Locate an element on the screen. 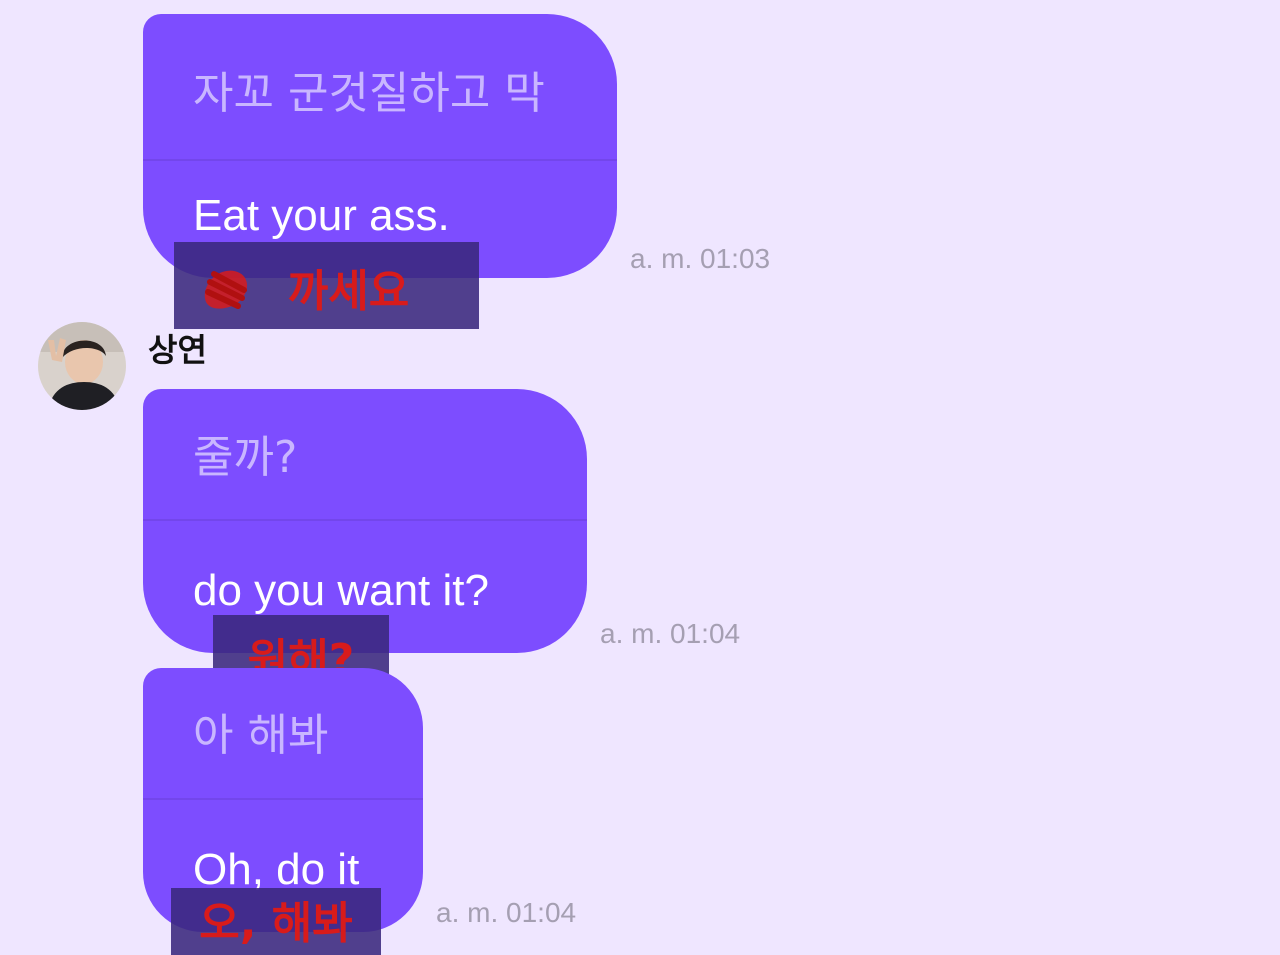 This screenshot has width=1280, height=955. user-avatar-photo-icon is located at coordinates (82, 366).